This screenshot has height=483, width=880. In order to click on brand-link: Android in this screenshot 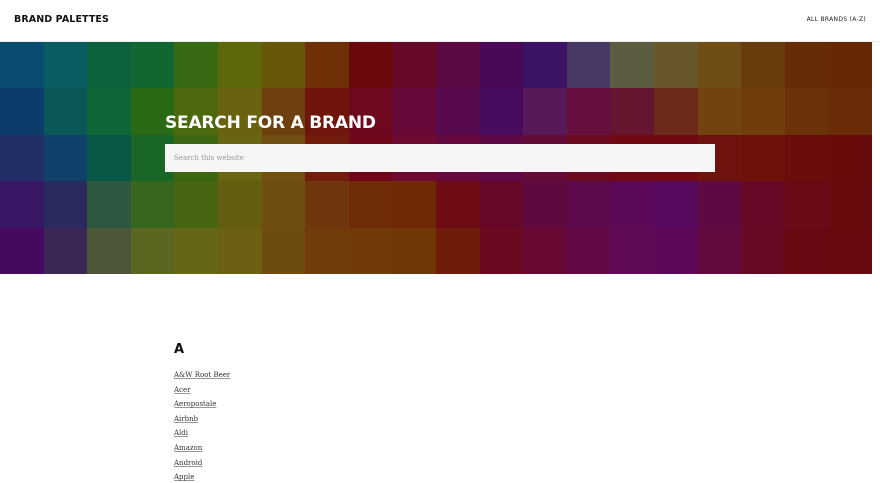, I will do `click(188, 463)`.